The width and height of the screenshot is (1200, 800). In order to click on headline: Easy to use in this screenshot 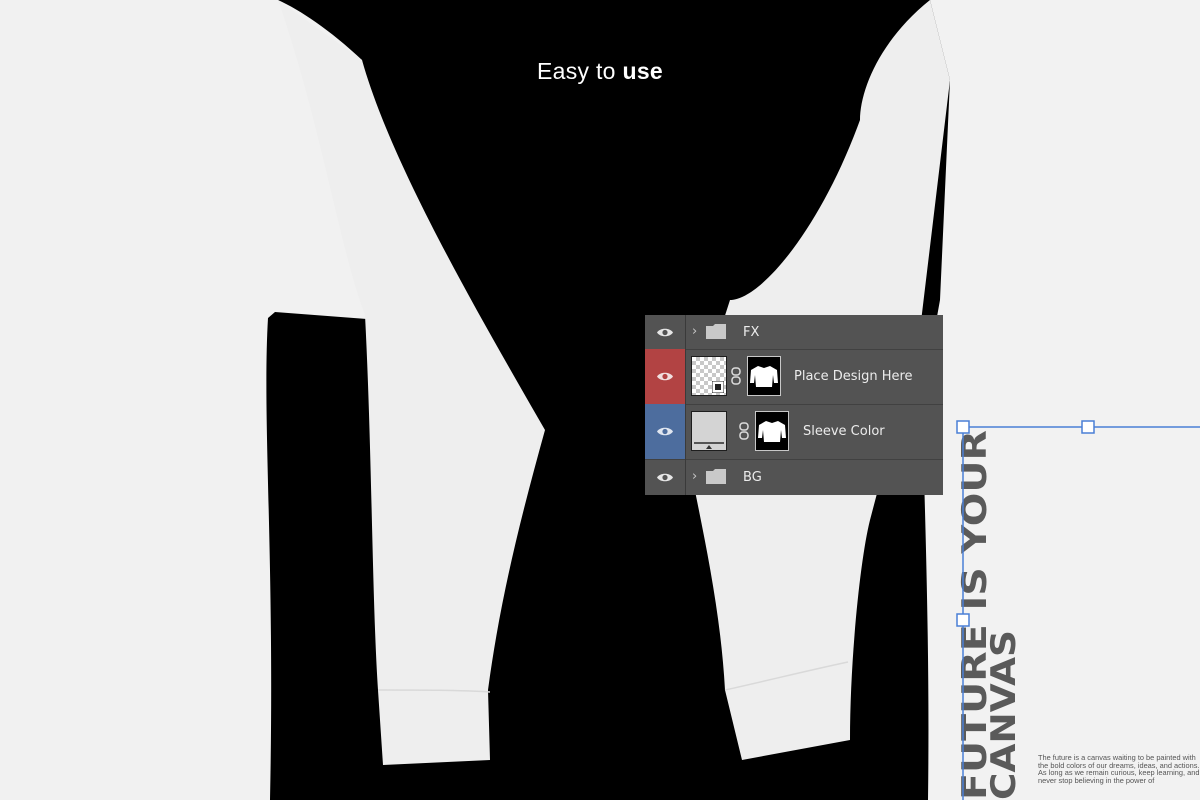, I will do `click(600, 71)`.